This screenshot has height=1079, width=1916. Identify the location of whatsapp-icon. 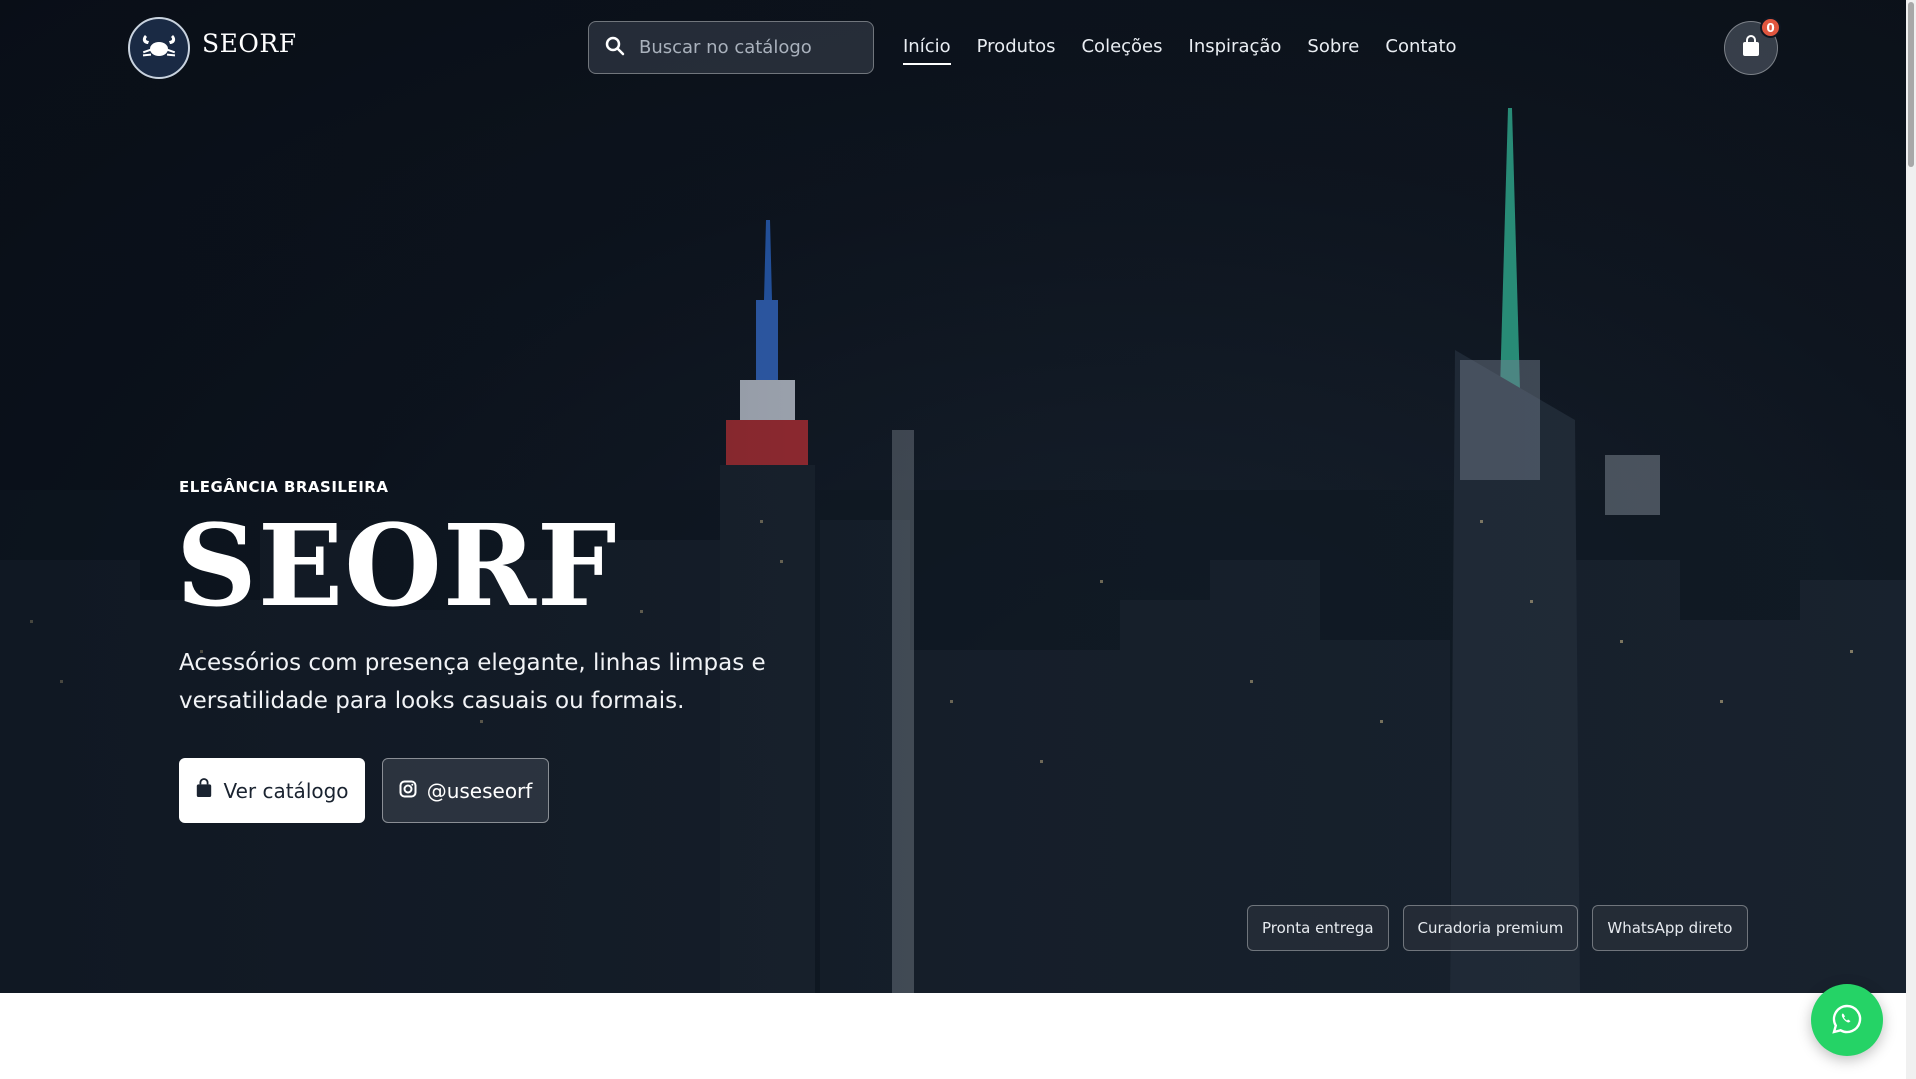
(1847, 1020).